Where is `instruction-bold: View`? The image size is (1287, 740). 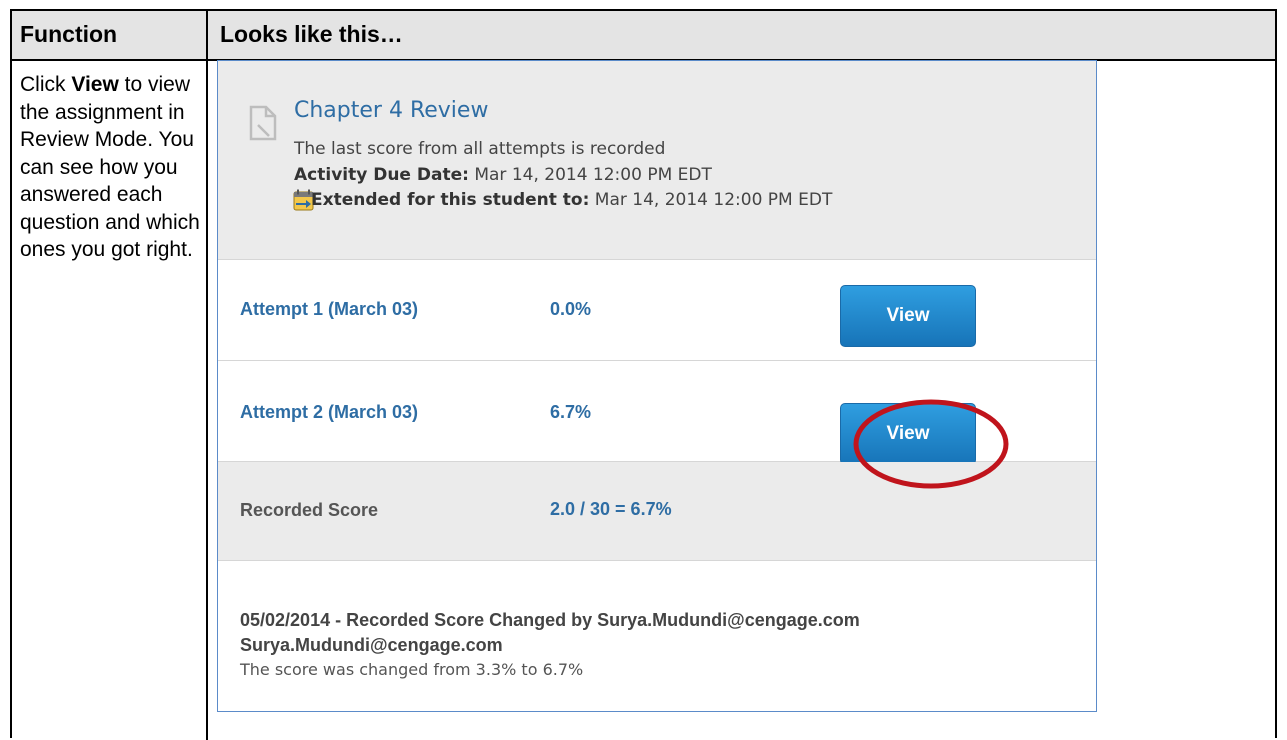 instruction-bold: View is located at coordinates (95, 84).